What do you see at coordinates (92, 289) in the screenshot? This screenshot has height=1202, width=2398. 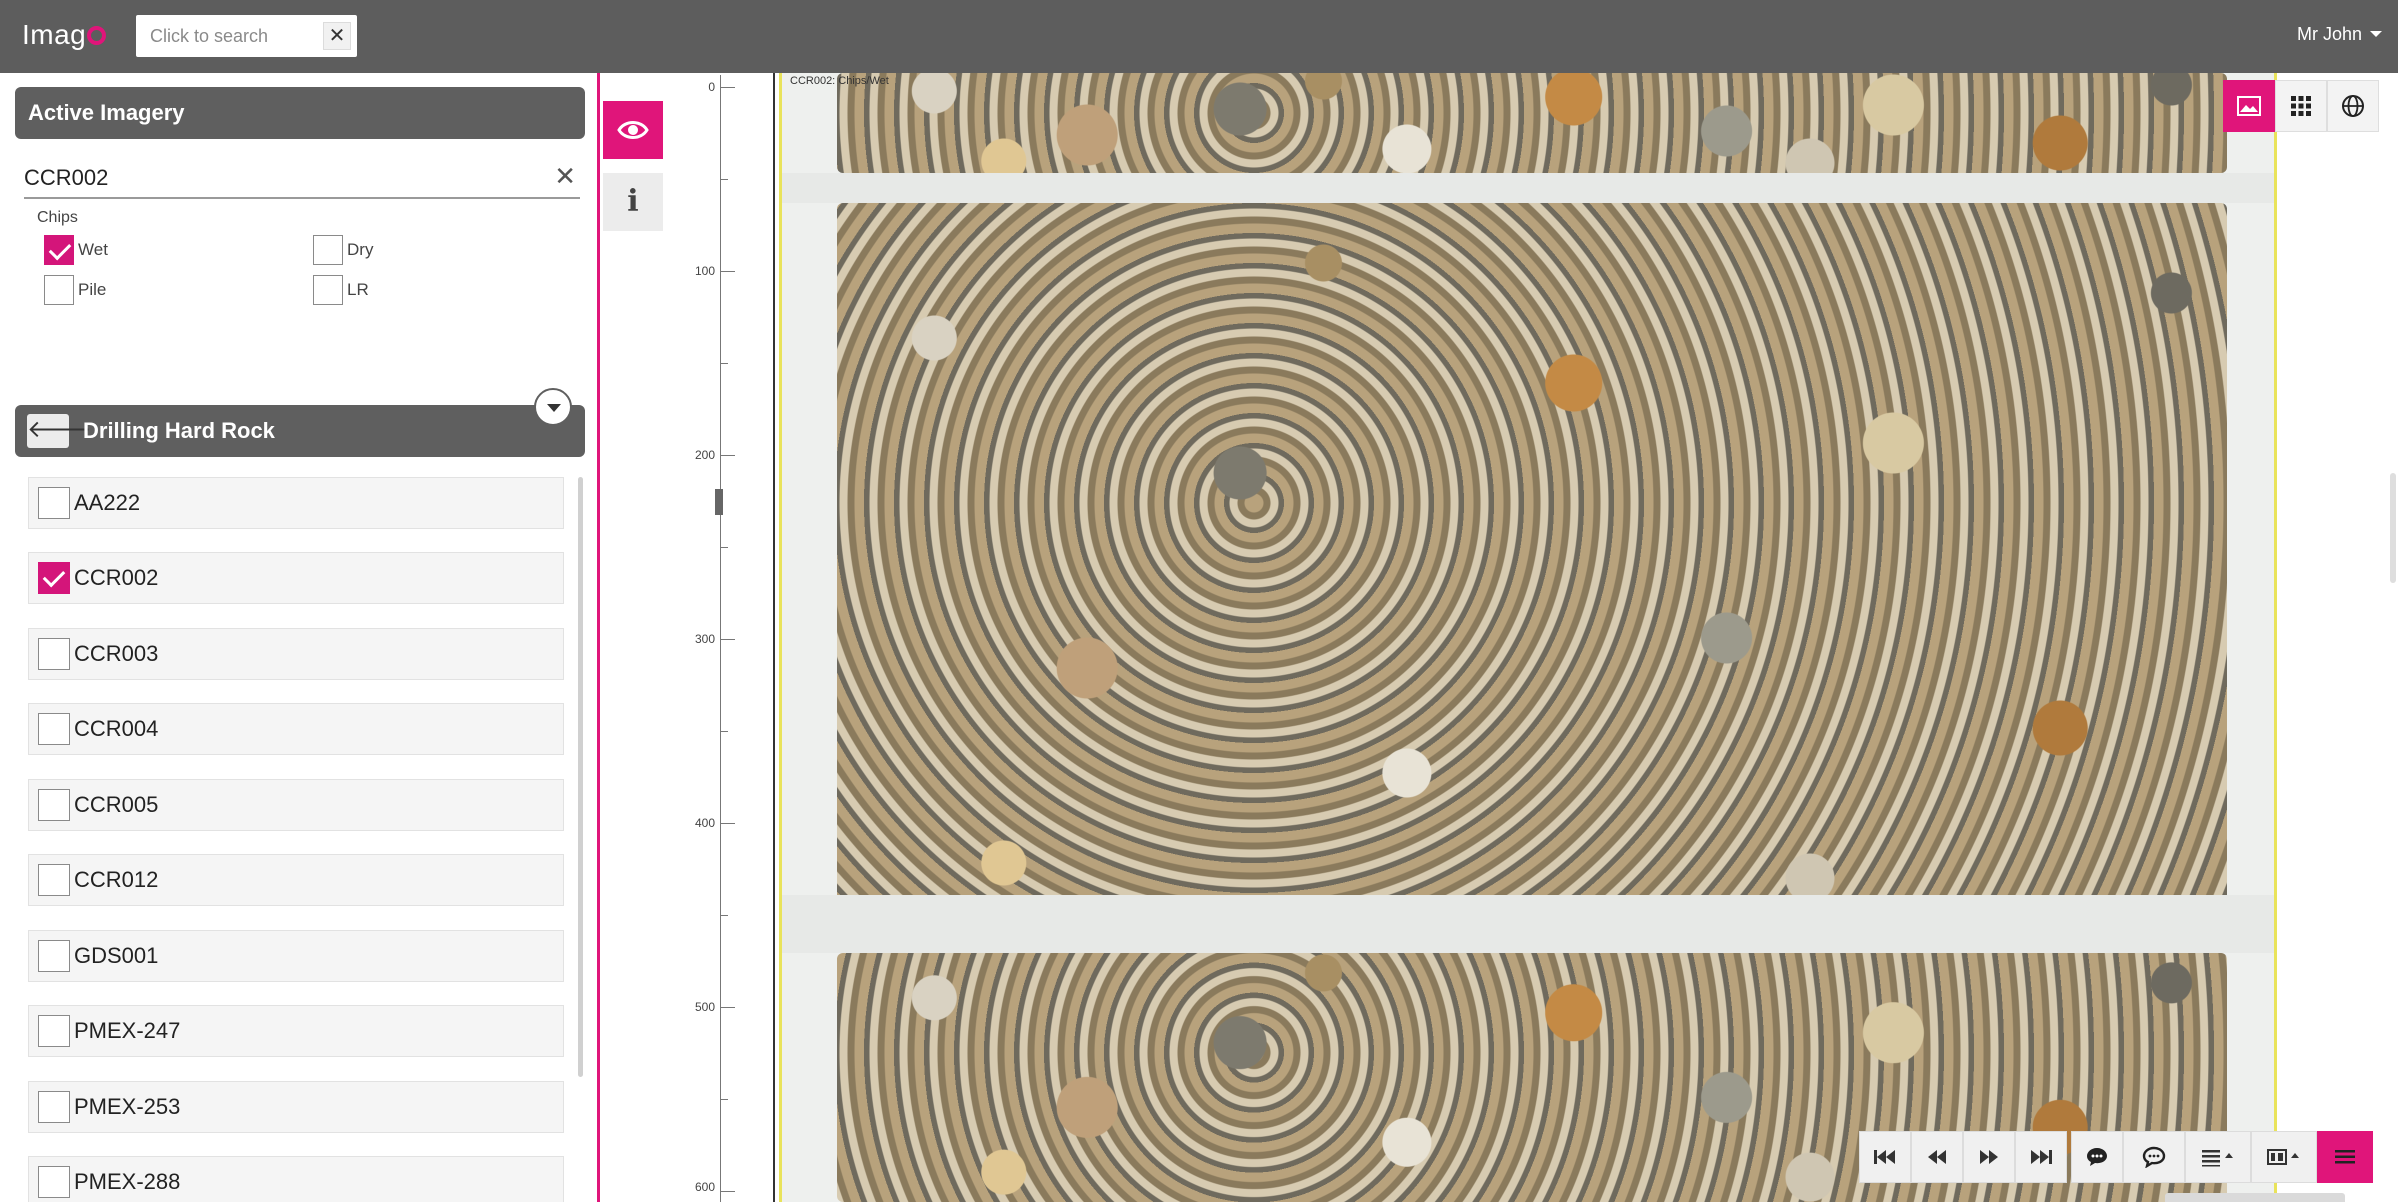 I see `pile-label: Pile` at bounding box center [92, 289].